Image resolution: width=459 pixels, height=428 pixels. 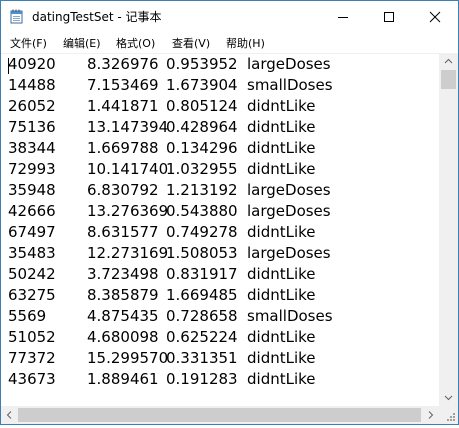 I want to click on notepad-icon, so click(x=17, y=16).